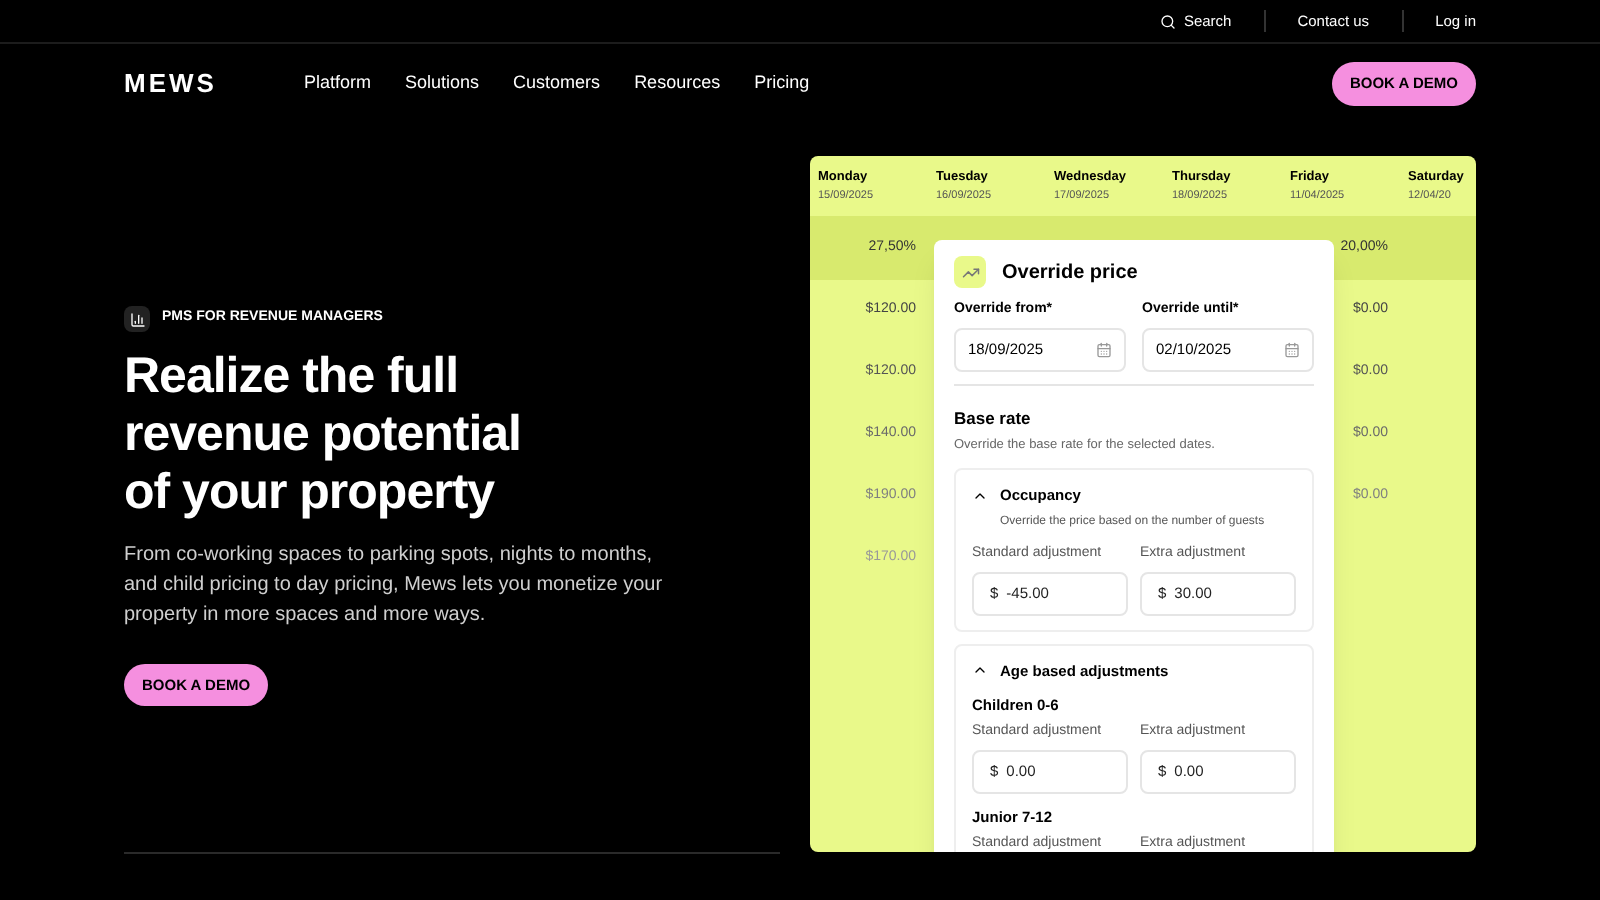 The height and width of the screenshot is (900, 1600). Describe the element at coordinates (442, 84) in the screenshot. I see `nav-link: Solutions` at that location.